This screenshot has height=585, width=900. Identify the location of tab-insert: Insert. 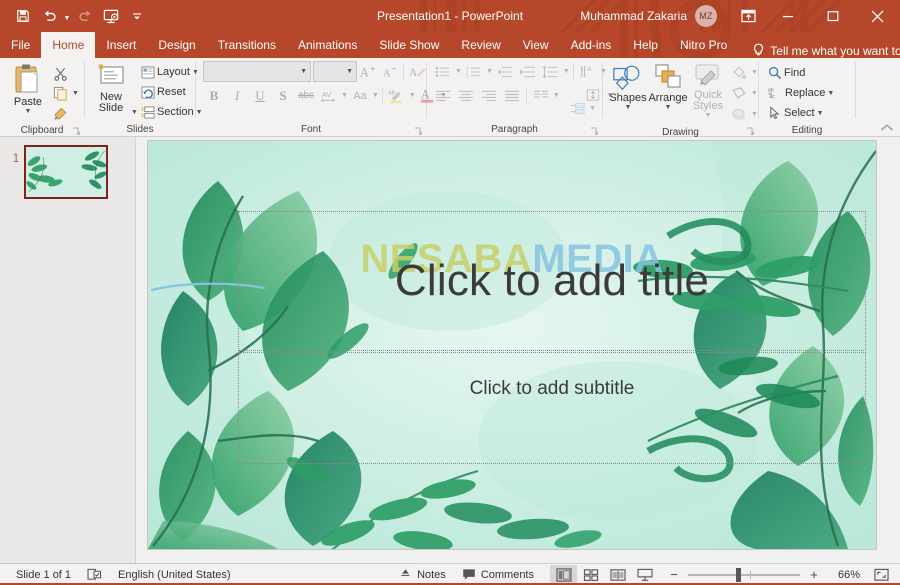
(121, 45).